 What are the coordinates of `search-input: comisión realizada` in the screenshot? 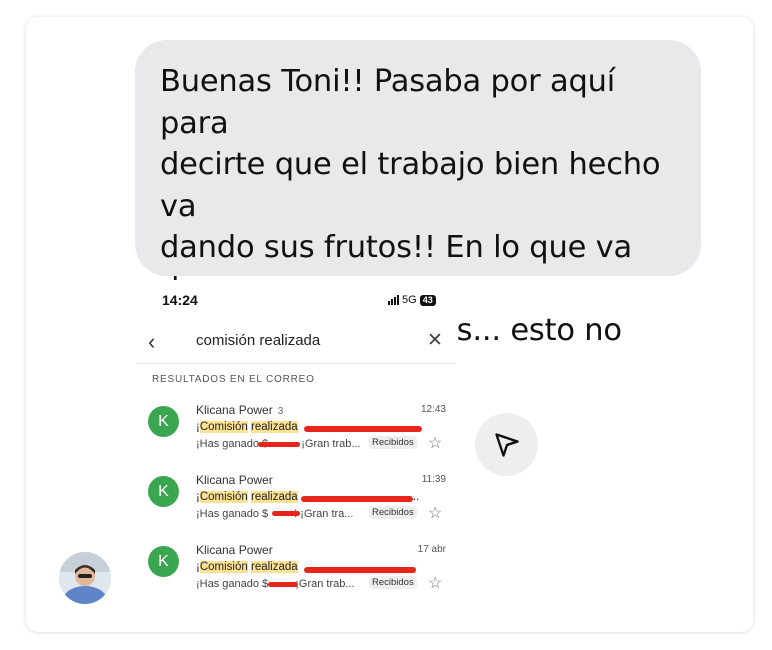 It's located at (258, 340).